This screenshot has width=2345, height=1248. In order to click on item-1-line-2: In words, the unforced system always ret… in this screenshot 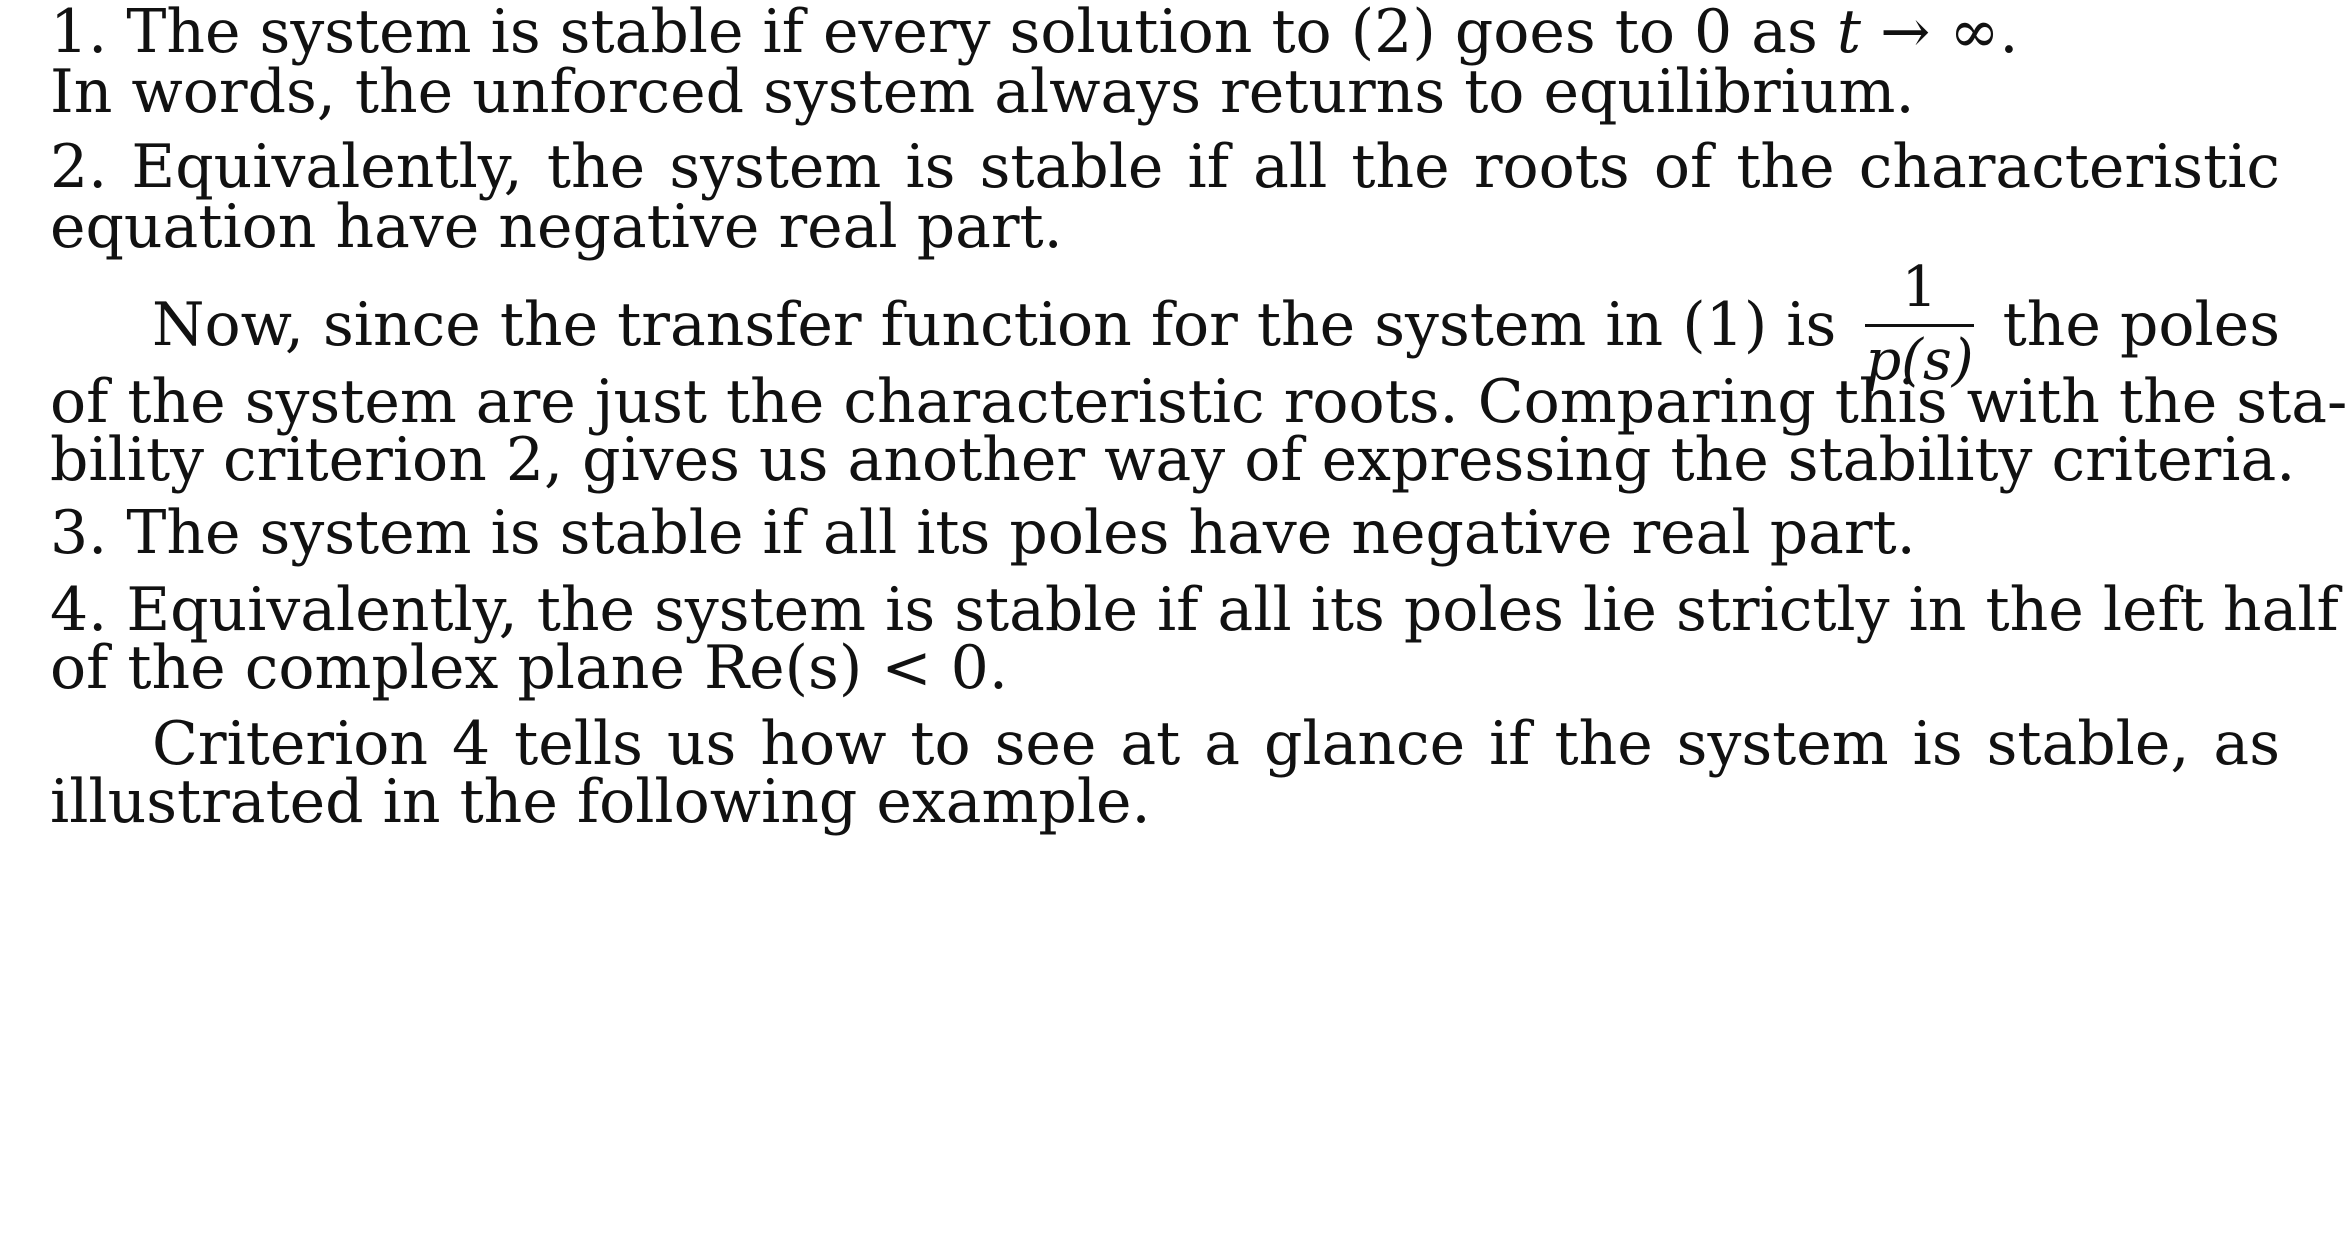, I will do `click(982, 92)`.